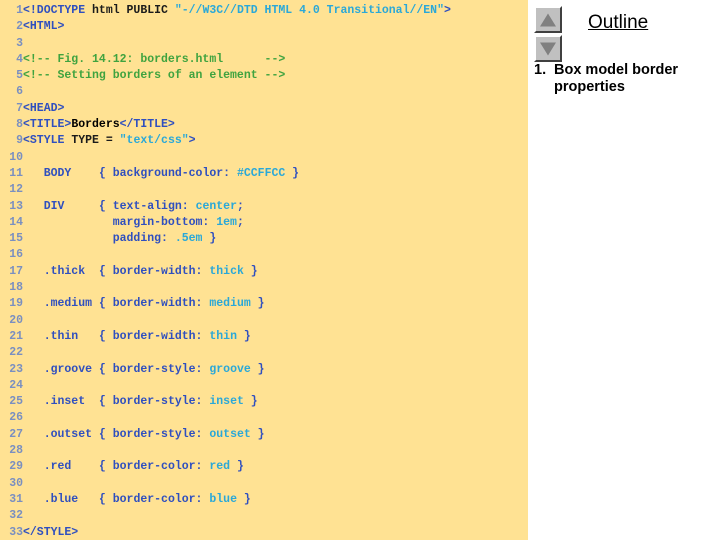  I want to click on triangle-down-icon, so click(548, 48).